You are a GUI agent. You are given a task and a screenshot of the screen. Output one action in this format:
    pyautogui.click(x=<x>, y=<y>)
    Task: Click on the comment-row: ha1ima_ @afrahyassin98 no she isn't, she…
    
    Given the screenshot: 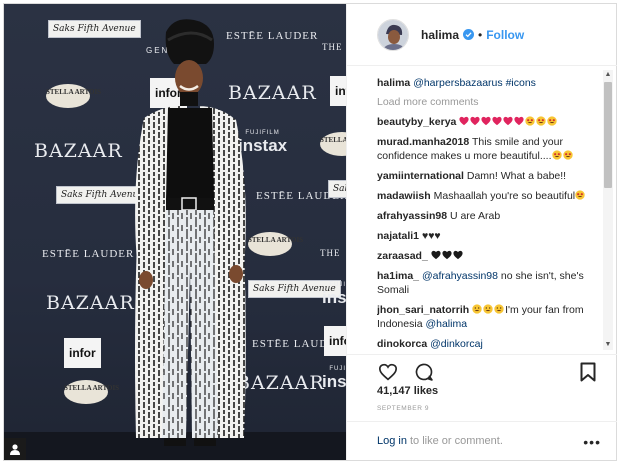 What is the action you would take?
    pyautogui.click(x=488, y=283)
    